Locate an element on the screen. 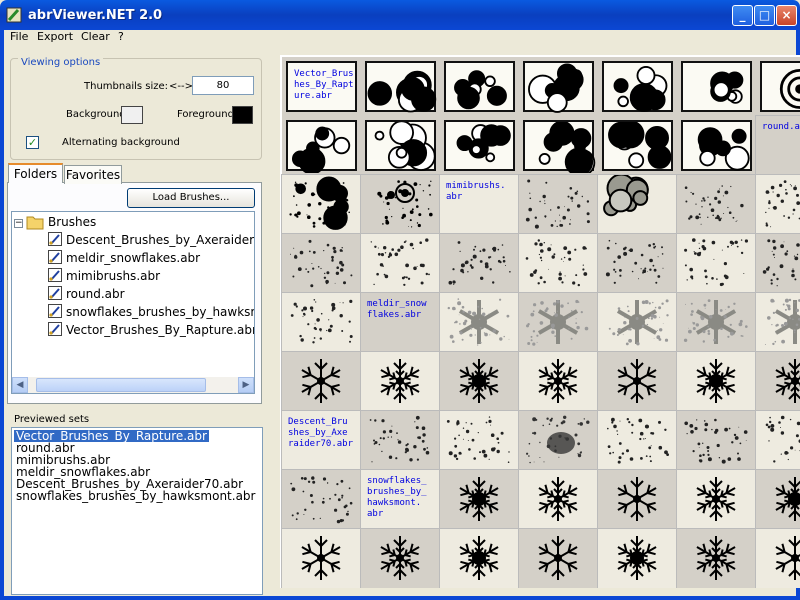  alternating-background-checkbox: ✓ is located at coordinates (32, 142).